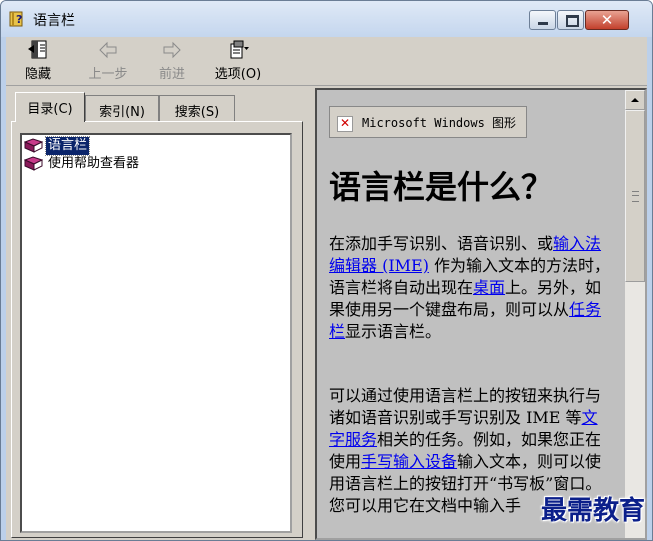 This screenshot has height=541, width=653. Describe the element at coordinates (441, 243) in the screenshot. I see `text: 在添加手写识别、语音识别、或` at that location.